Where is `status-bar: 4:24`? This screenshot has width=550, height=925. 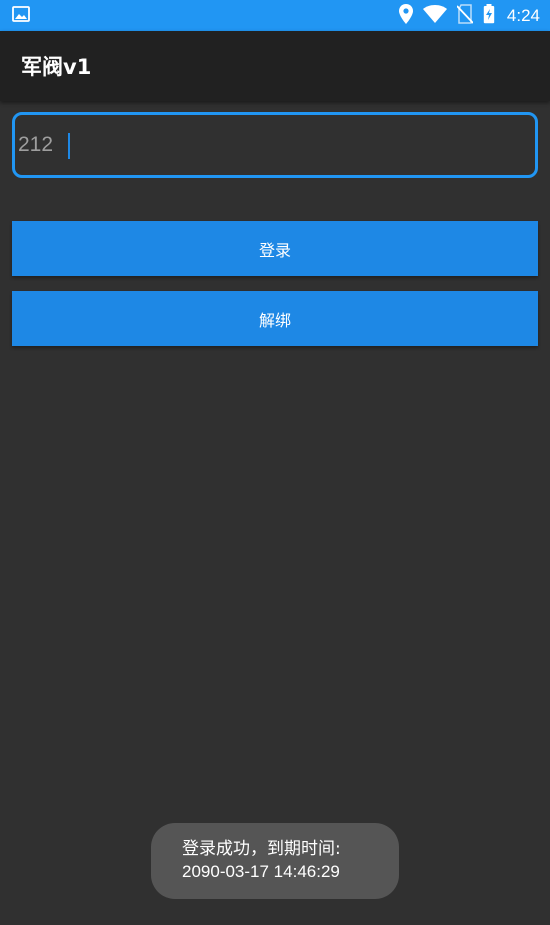
status-bar: 4:24 is located at coordinates (275, 15).